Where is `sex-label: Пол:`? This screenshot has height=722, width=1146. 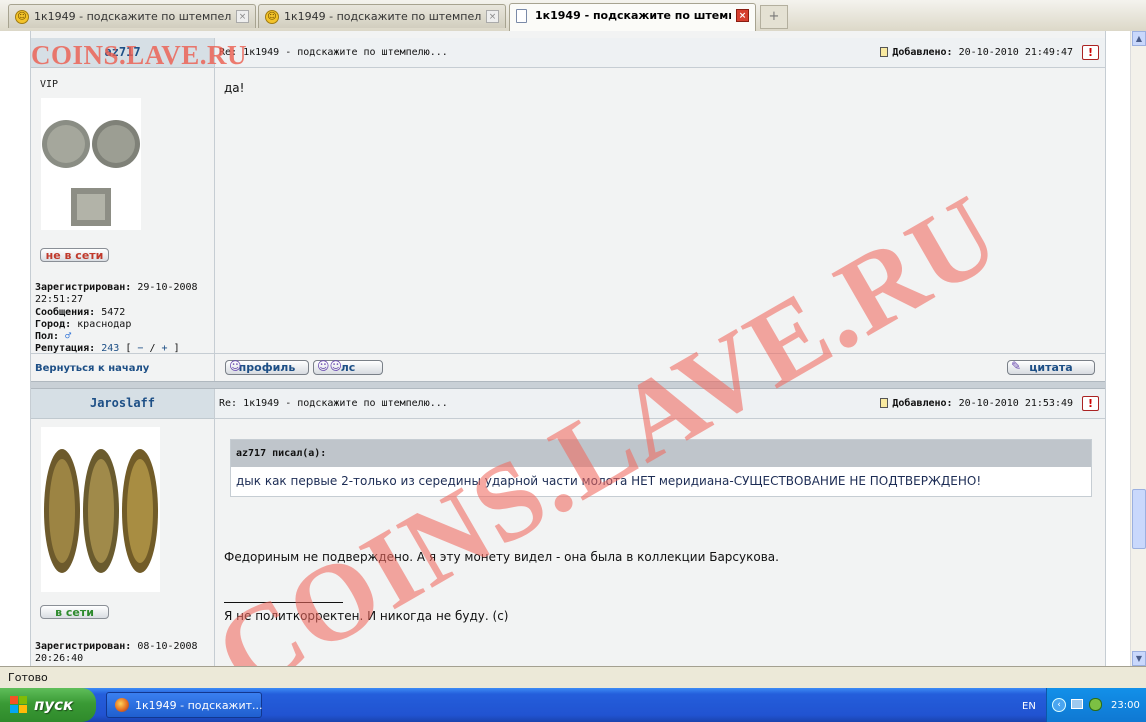
sex-label: Пол: is located at coordinates (47, 337).